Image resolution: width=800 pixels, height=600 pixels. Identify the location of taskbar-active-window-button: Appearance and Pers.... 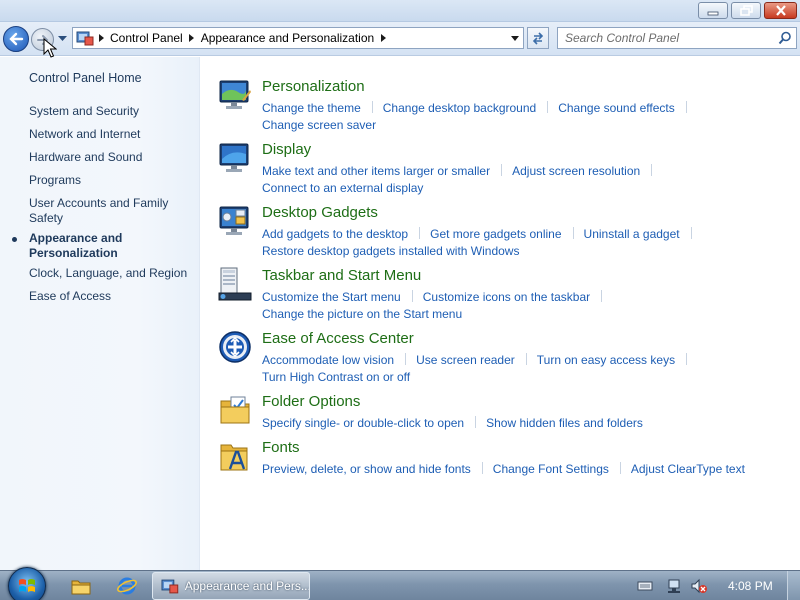
(231, 586).